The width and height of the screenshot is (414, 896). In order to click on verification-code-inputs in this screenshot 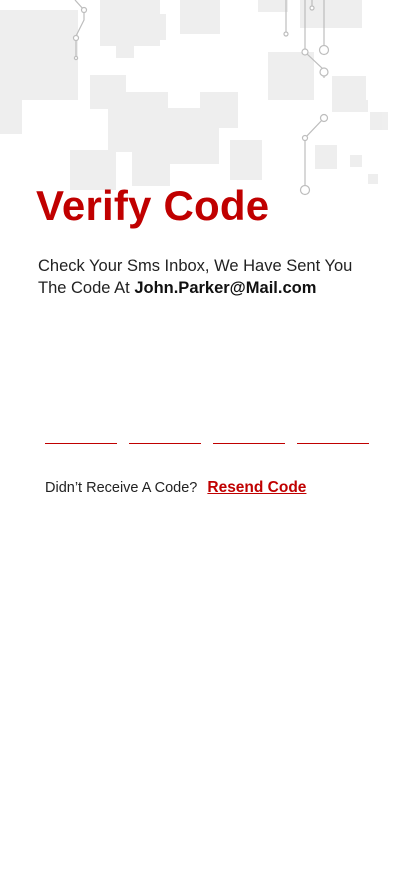, I will do `click(207, 428)`.